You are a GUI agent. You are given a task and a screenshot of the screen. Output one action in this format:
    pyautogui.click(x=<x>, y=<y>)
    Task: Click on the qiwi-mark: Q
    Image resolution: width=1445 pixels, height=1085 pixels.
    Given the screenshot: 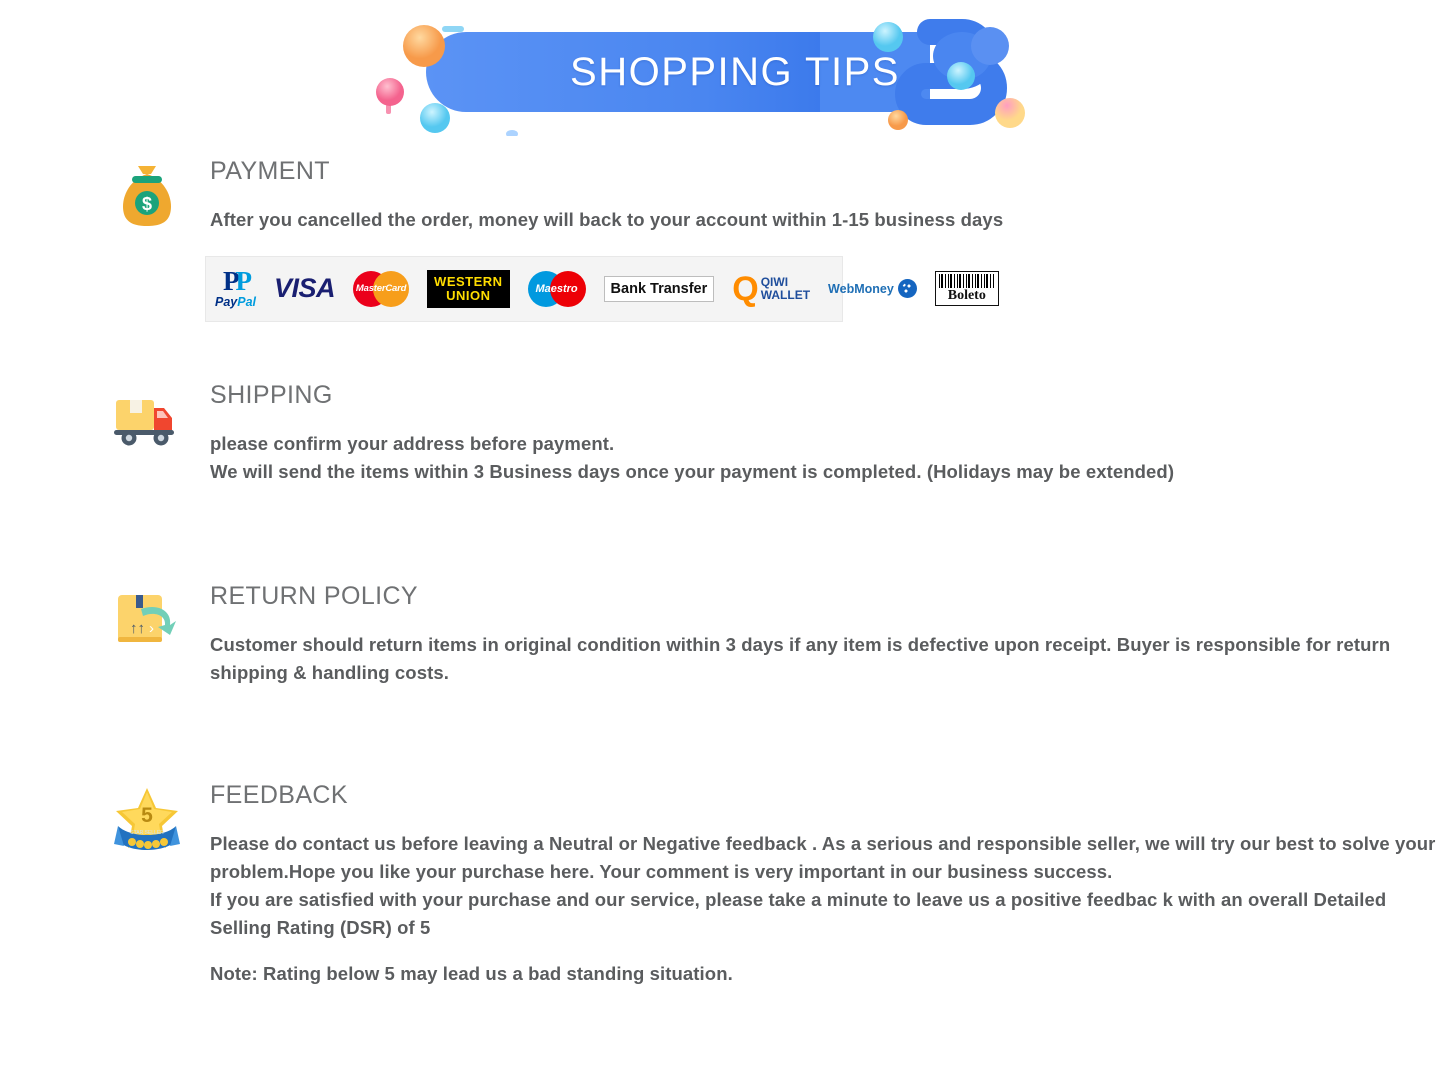 What is the action you would take?
    pyautogui.click(x=745, y=288)
    